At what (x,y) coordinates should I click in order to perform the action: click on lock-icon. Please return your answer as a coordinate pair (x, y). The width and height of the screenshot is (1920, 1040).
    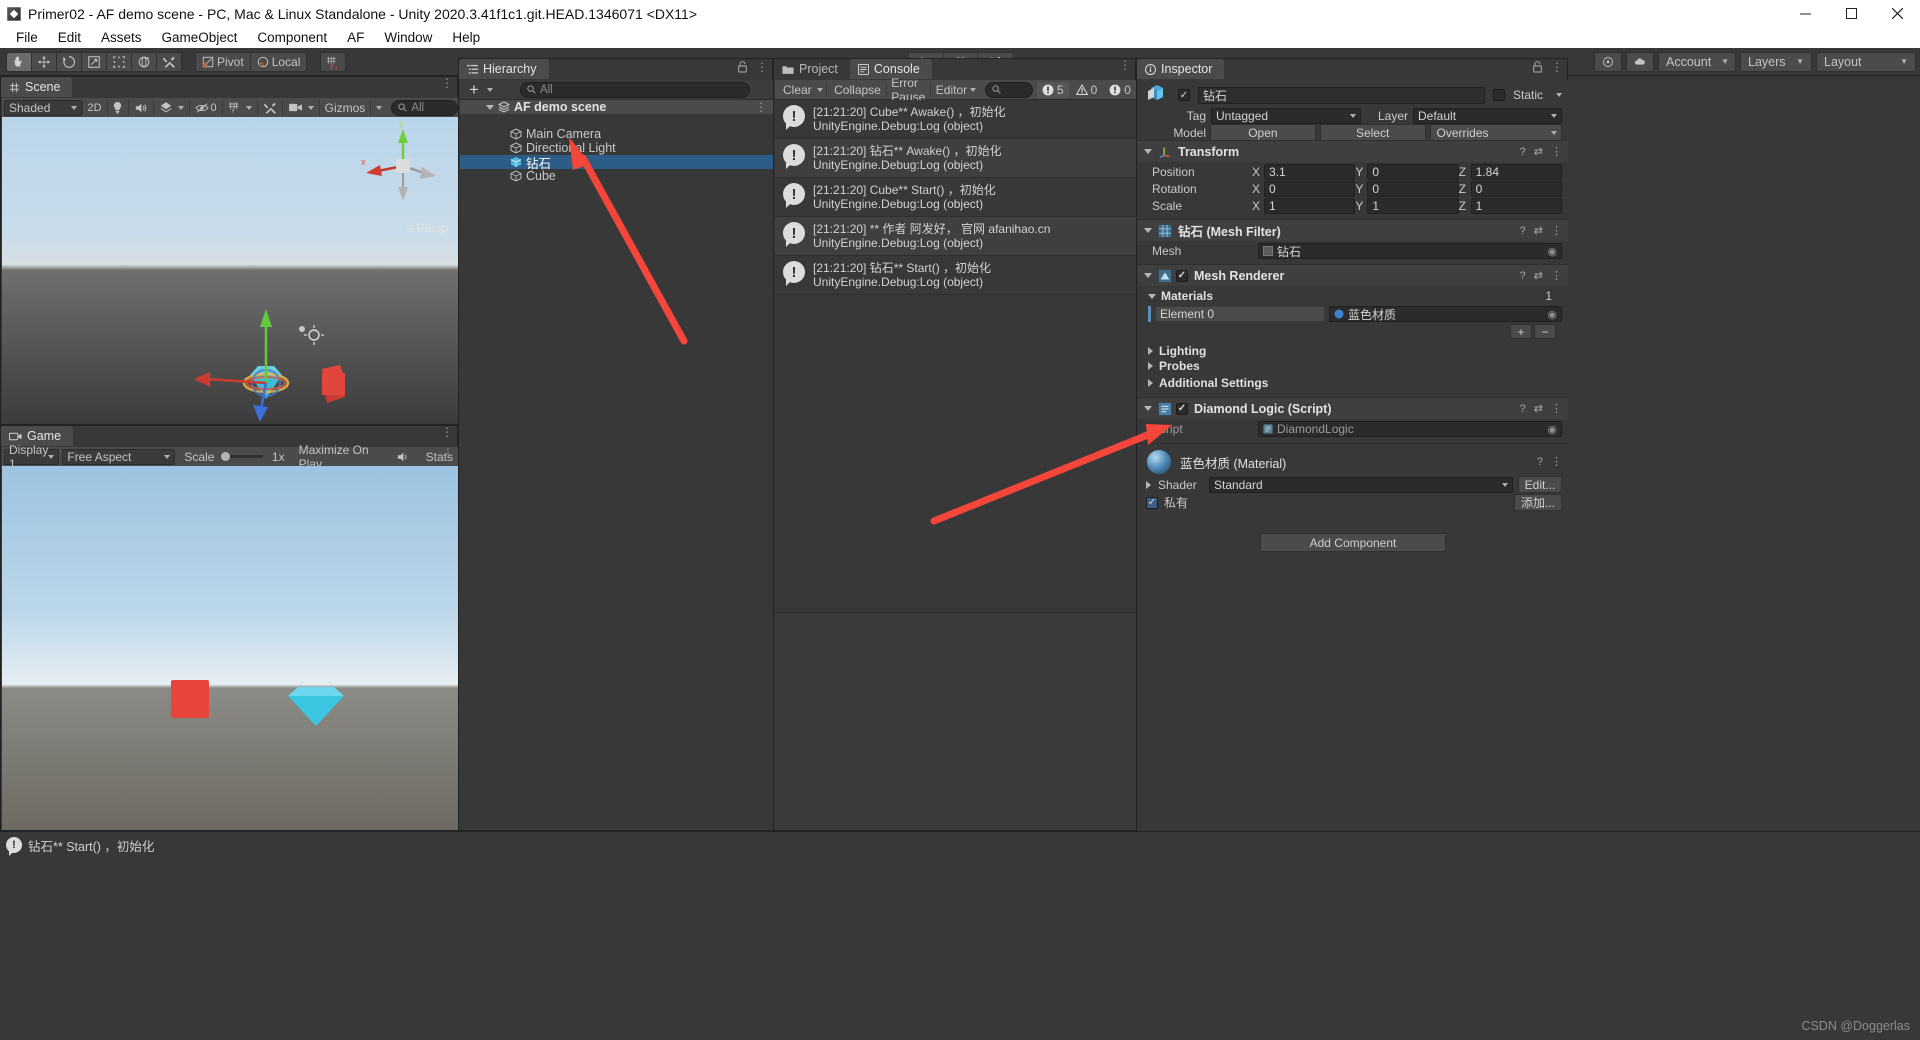
    Looking at the image, I should click on (742, 67).